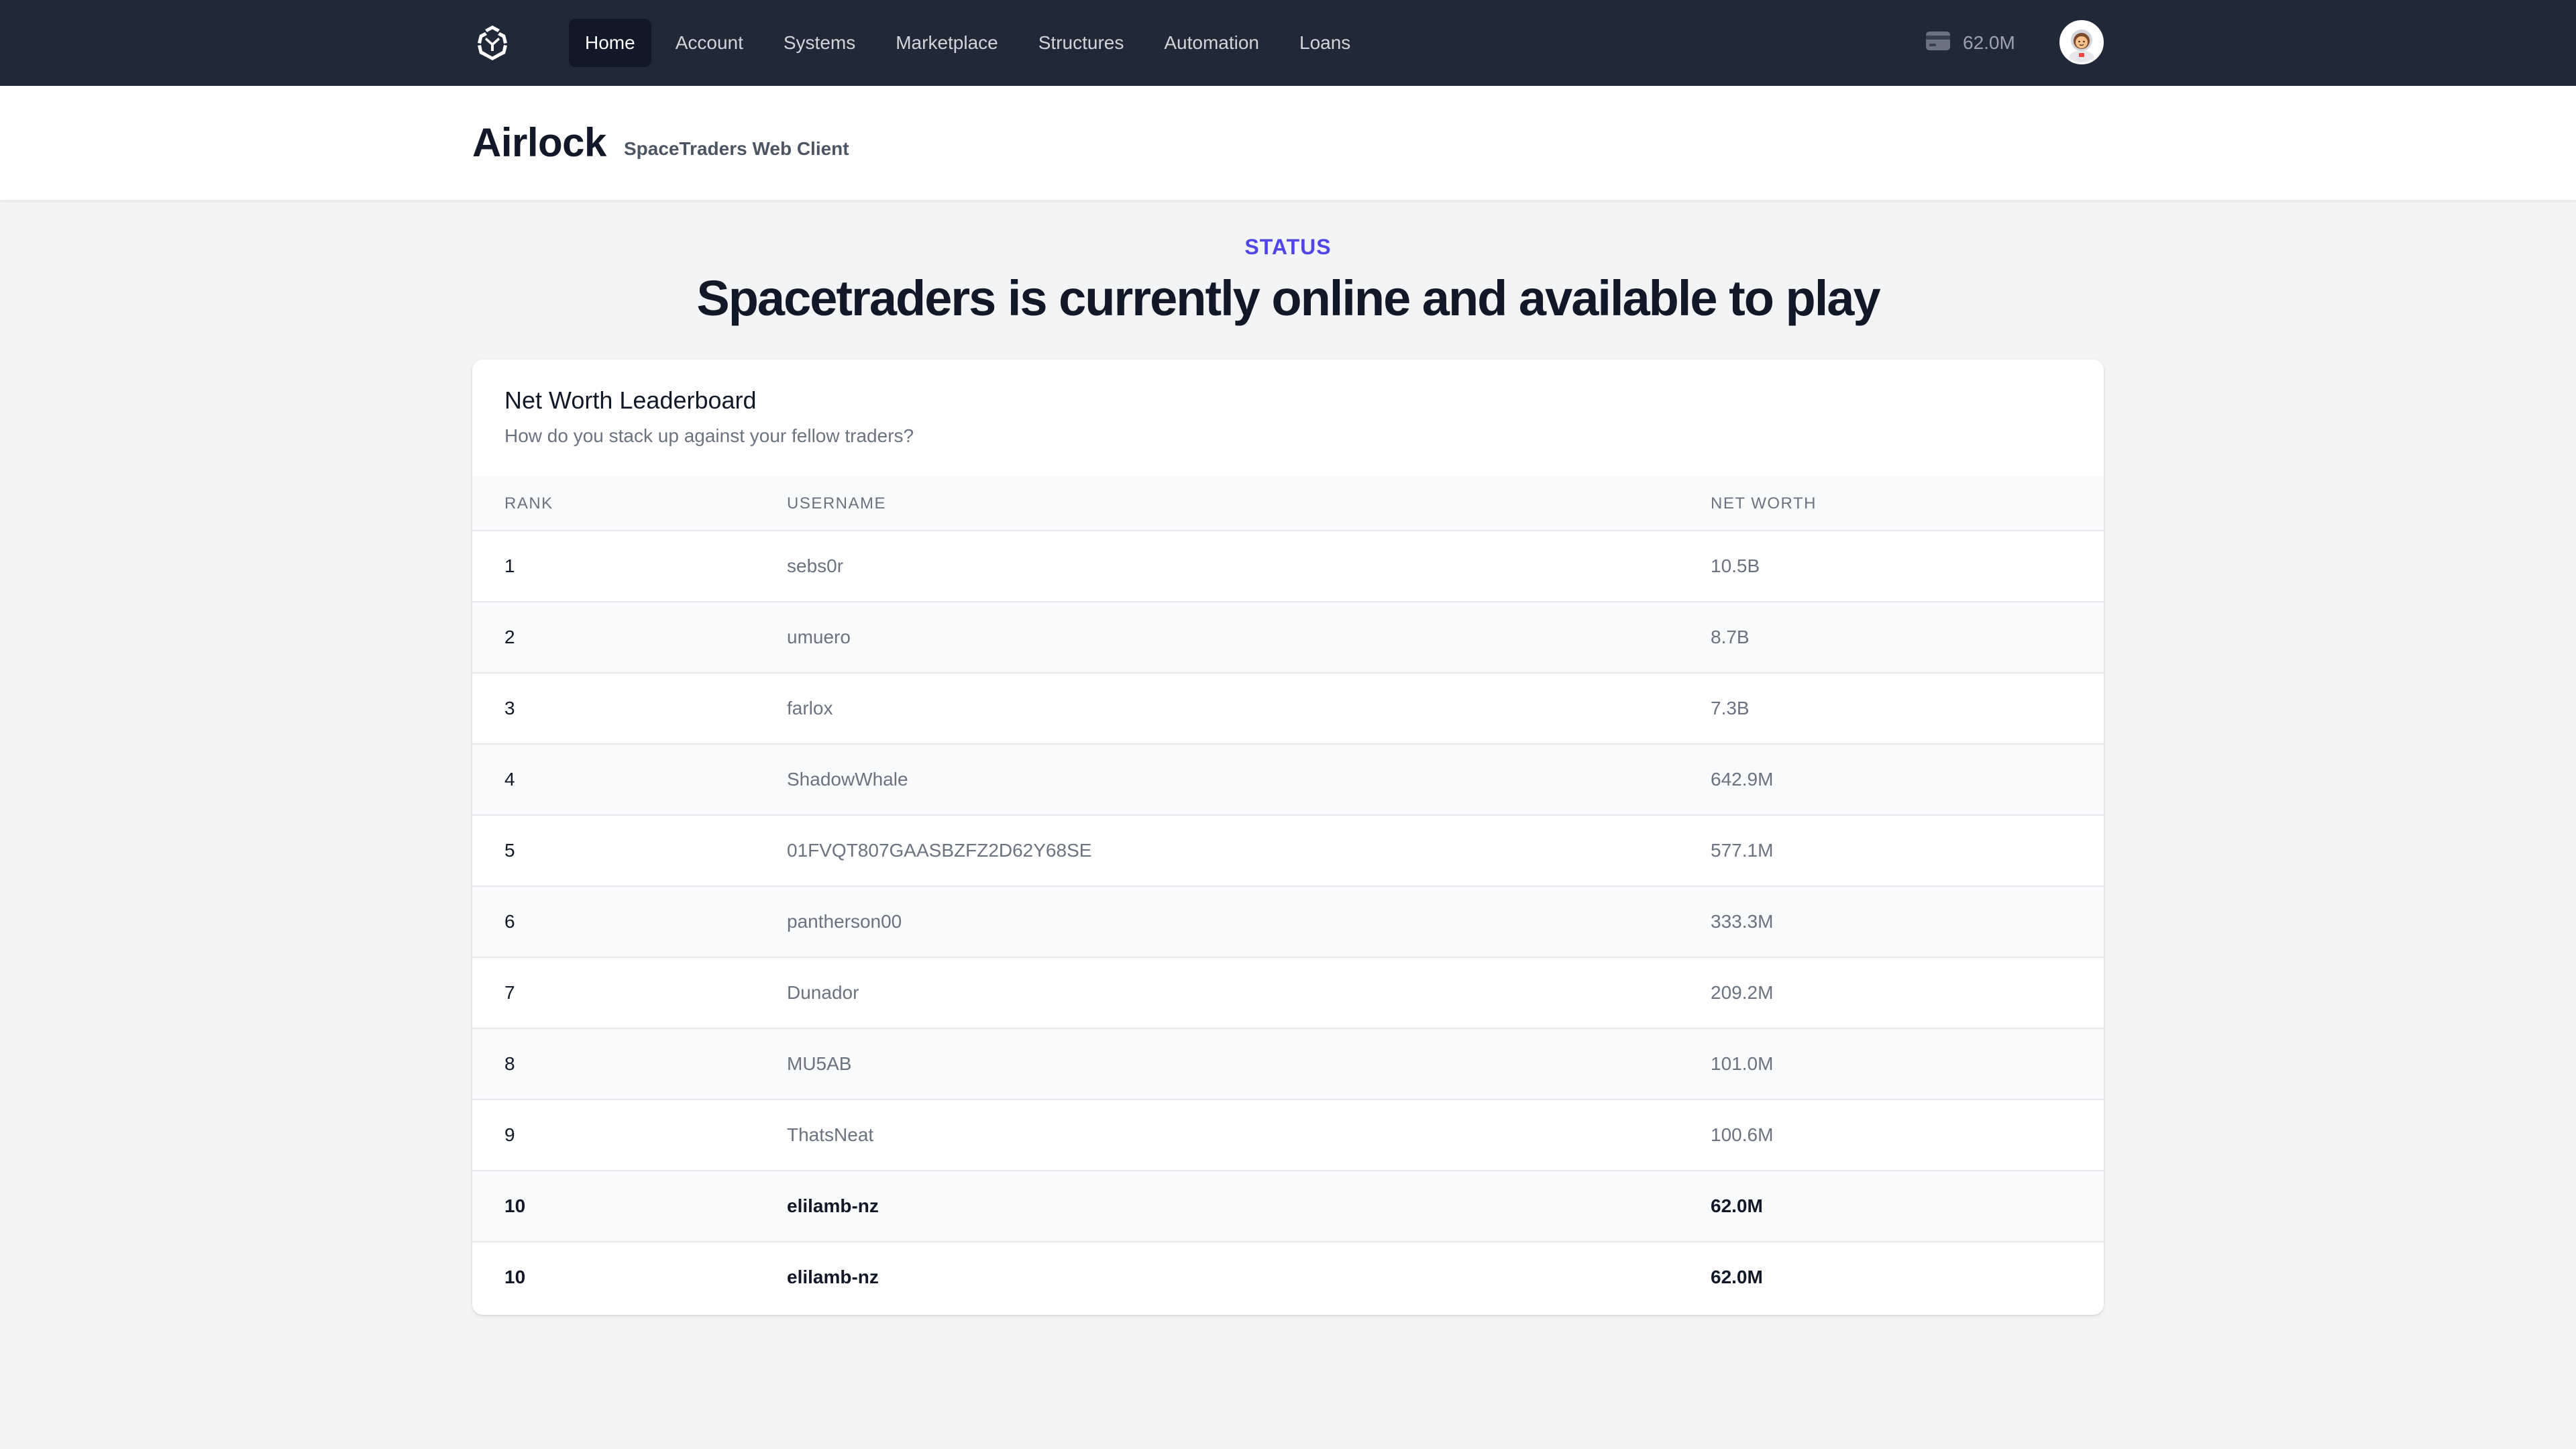 Image resolution: width=2576 pixels, height=1449 pixels. What do you see at coordinates (1081, 43) in the screenshot?
I see `nav-structures: Structures` at bounding box center [1081, 43].